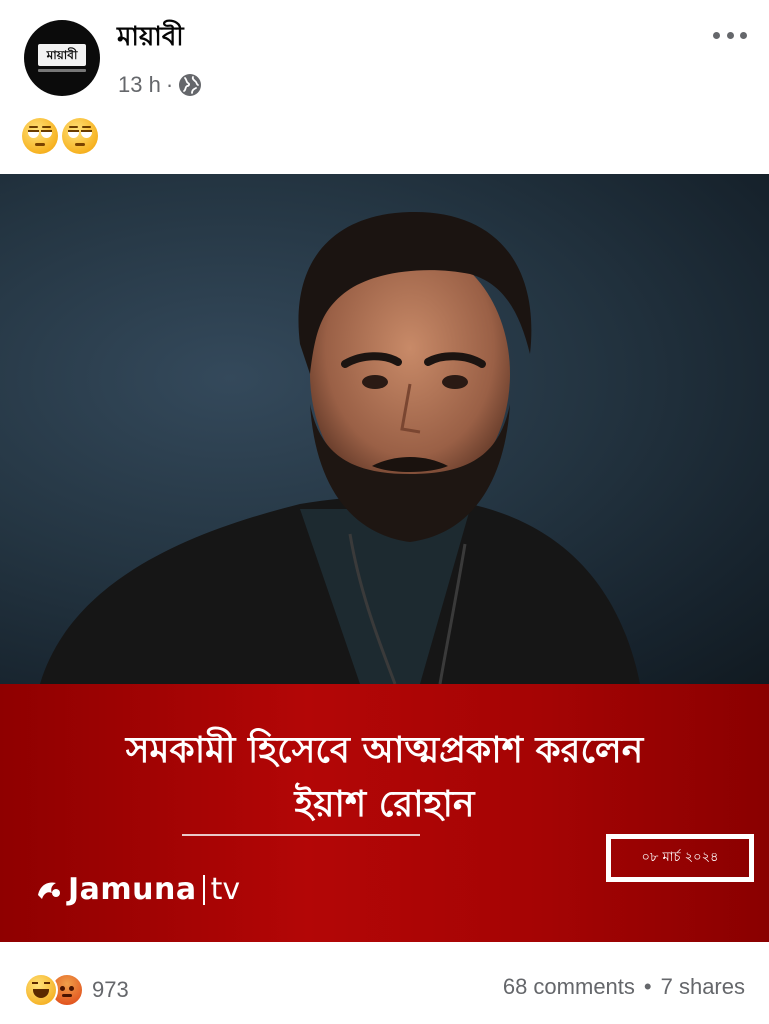  Describe the element at coordinates (76, 990) in the screenshot. I see `reactions-summary: 973` at that location.